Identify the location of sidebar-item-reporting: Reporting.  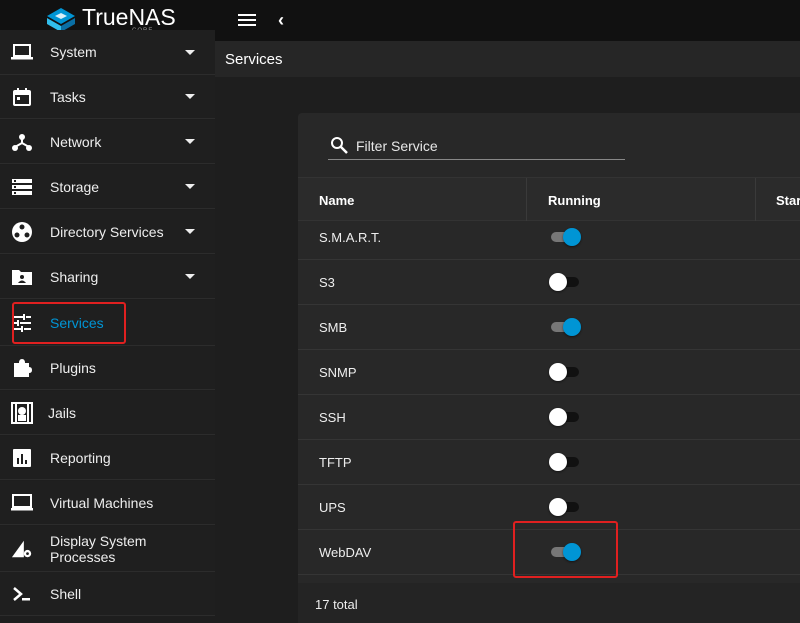
(107, 458).